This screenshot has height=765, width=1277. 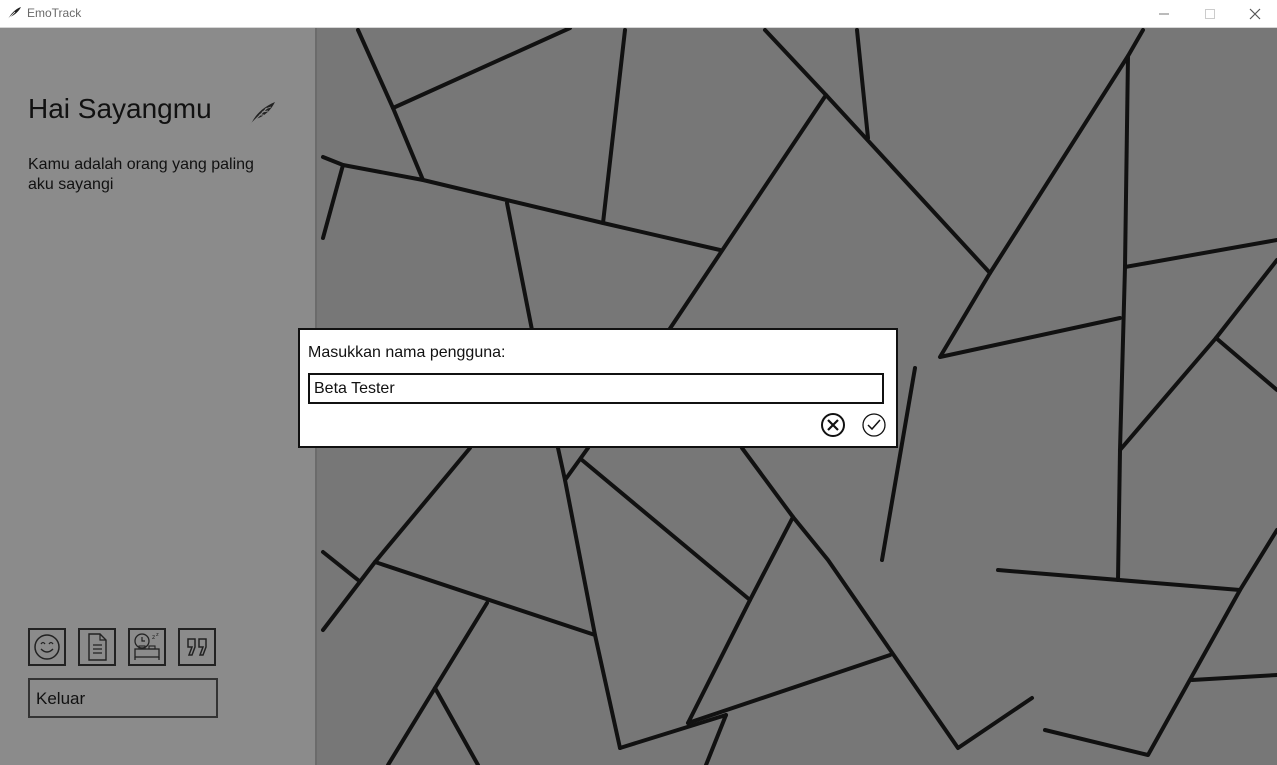 I want to click on quote-button, so click(x=197, y=647).